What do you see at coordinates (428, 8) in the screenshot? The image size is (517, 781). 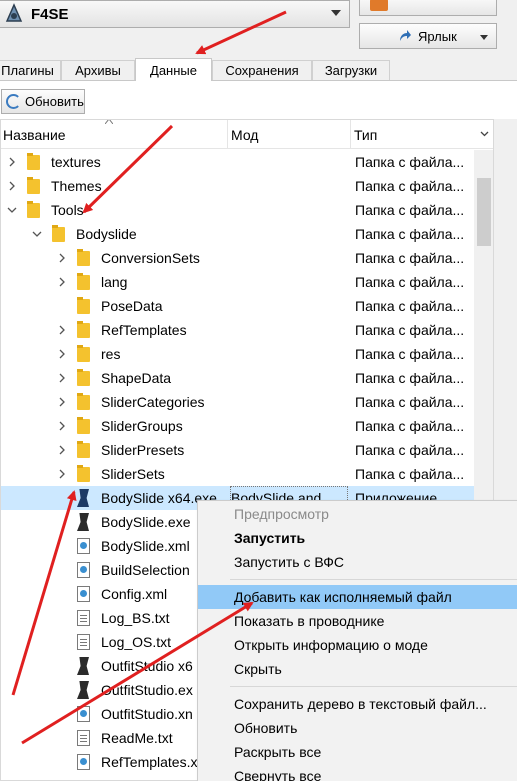 I see `run-button` at bounding box center [428, 8].